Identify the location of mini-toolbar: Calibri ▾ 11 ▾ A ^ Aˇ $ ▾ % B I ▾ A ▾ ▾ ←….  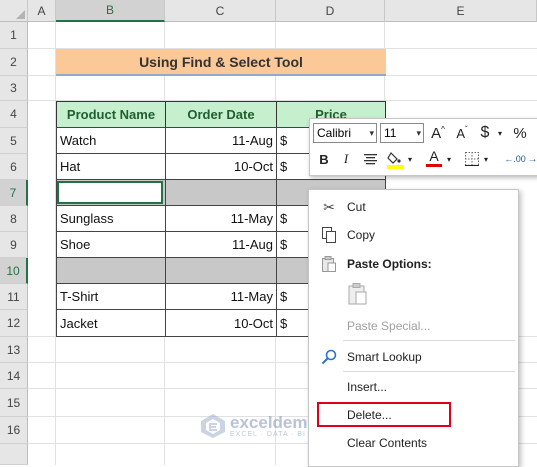
(423, 147).